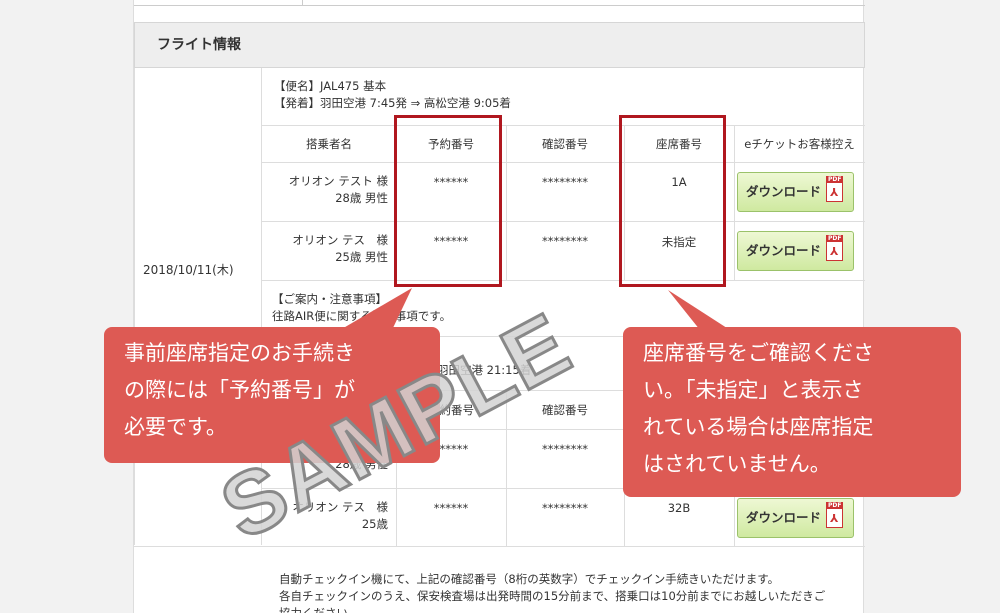 This screenshot has width=1000, height=613. Describe the element at coordinates (535, 309) in the screenshot. I see `callout-tails` at that location.